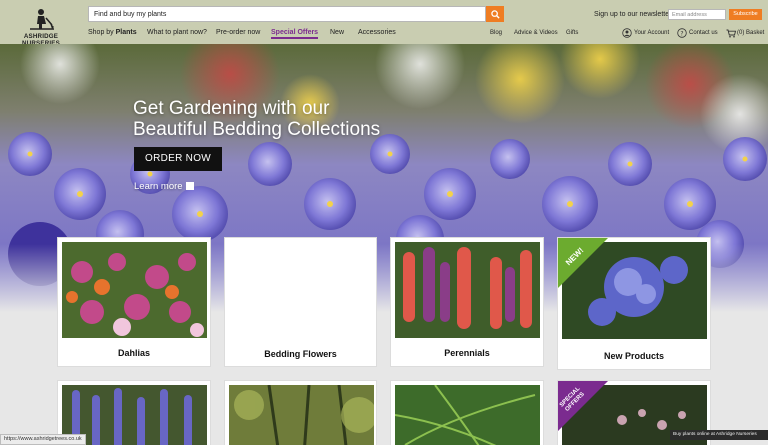  What do you see at coordinates (178, 159) in the screenshot?
I see `order-now-button: ORDER NOW` at bounding box center [178, 159].